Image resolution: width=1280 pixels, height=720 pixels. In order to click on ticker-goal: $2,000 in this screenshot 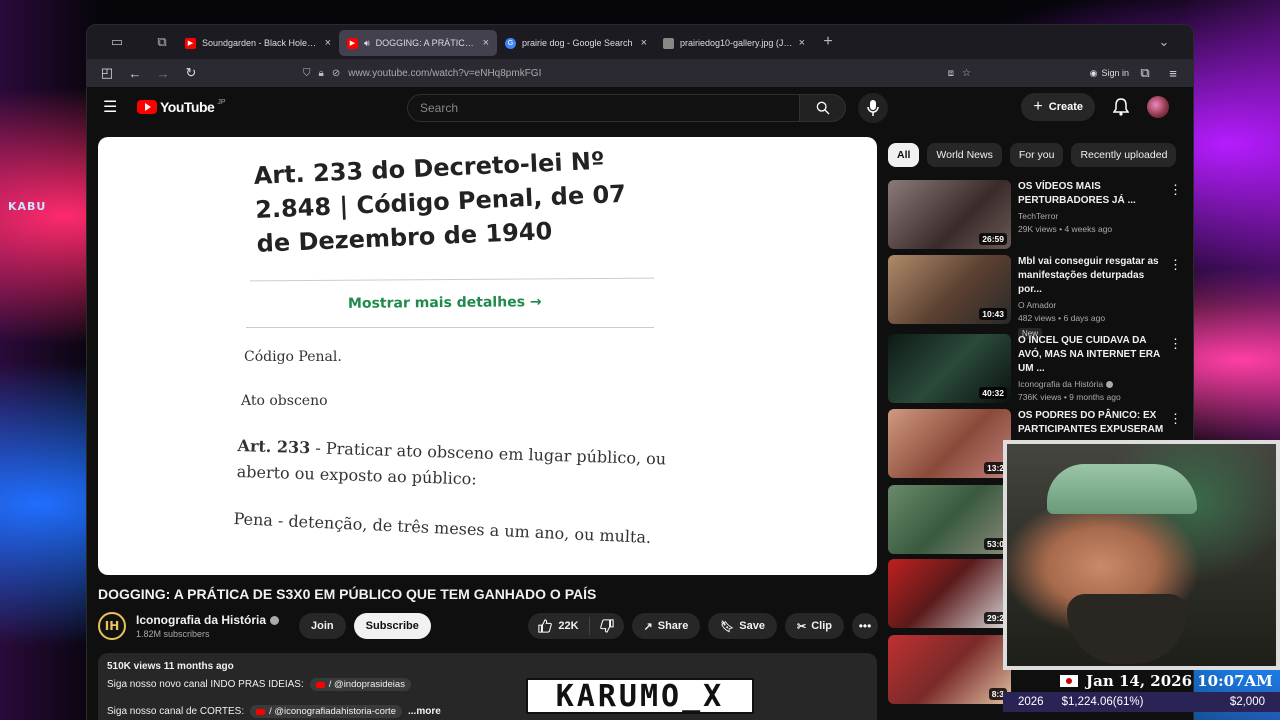, I will do `click(1247, 702)`.